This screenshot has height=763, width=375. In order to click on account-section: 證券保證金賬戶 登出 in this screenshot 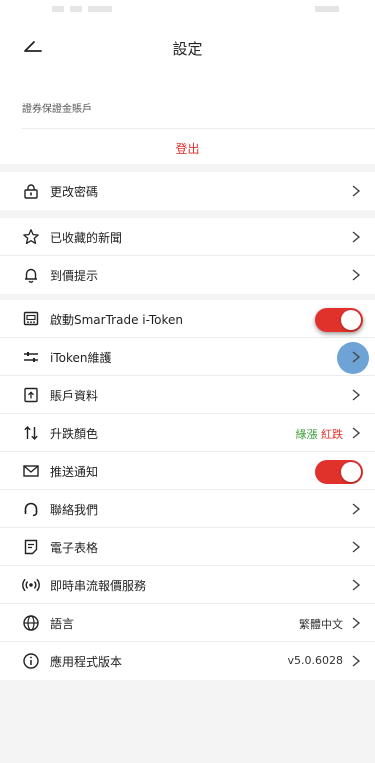, I will do `click(187, 119)`.